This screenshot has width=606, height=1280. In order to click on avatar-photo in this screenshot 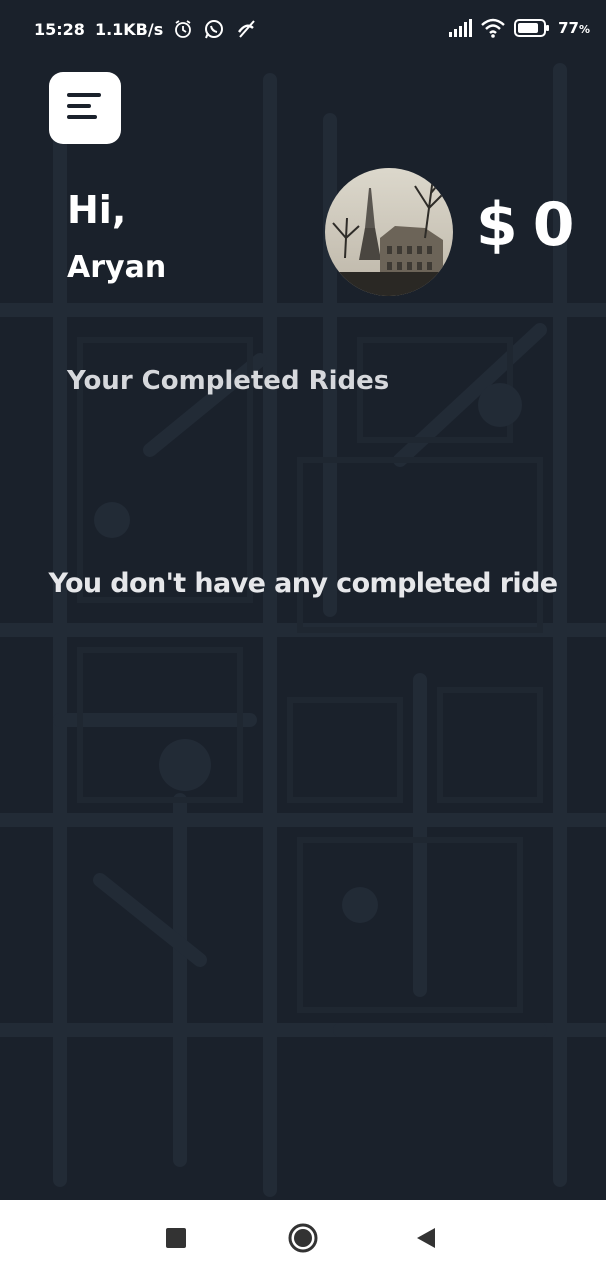, I will do `click(389, 232)`.